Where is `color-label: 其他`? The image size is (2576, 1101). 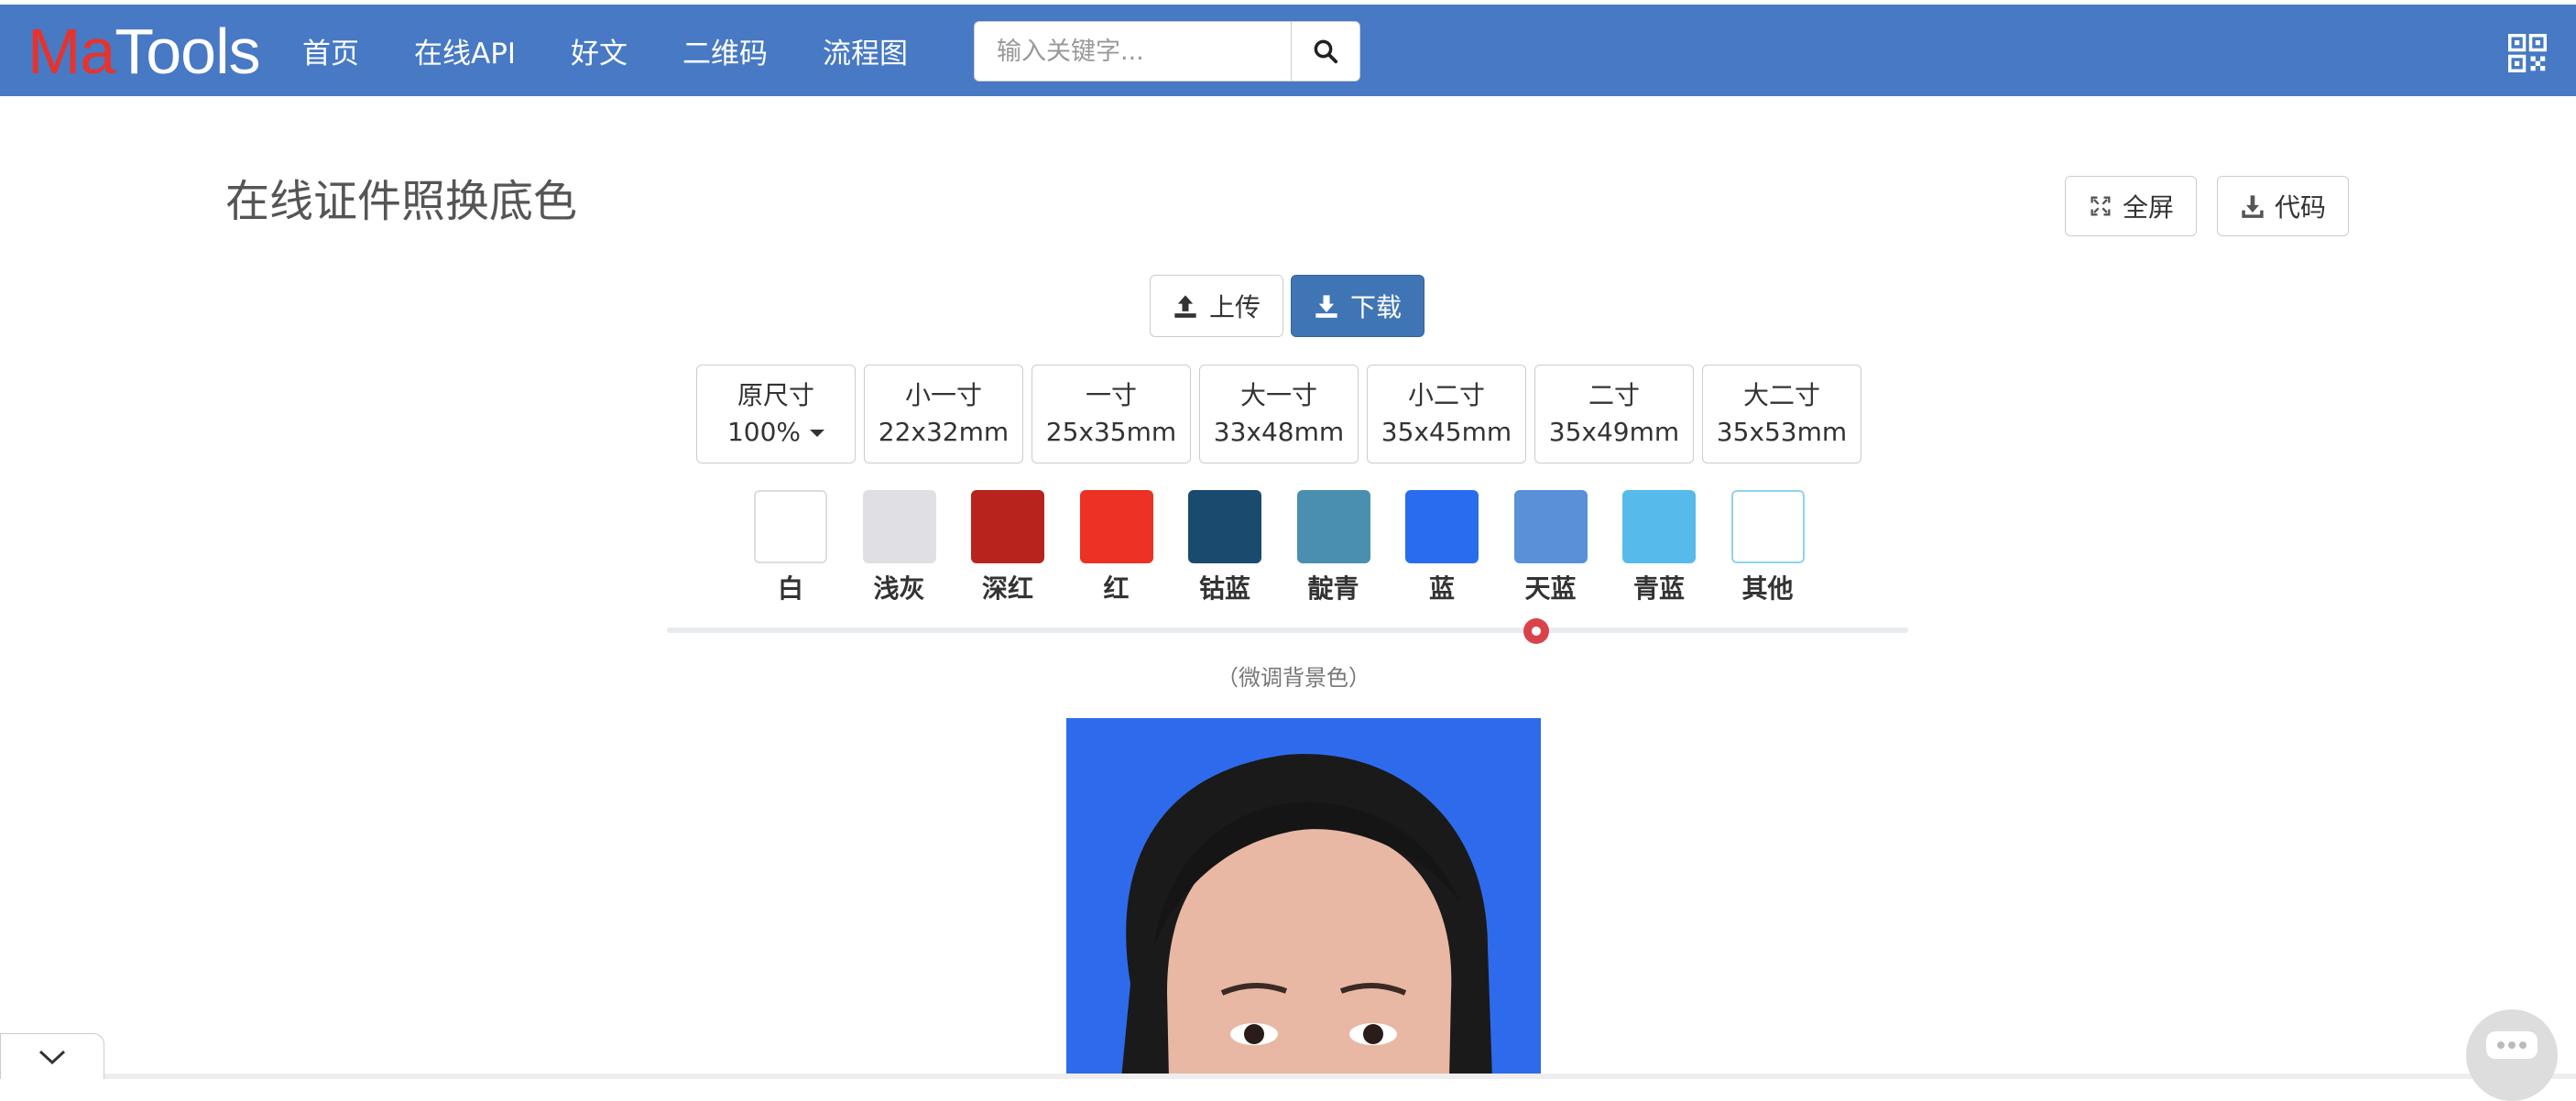
color-label: 其他 is located at coordinates (1768, 588).